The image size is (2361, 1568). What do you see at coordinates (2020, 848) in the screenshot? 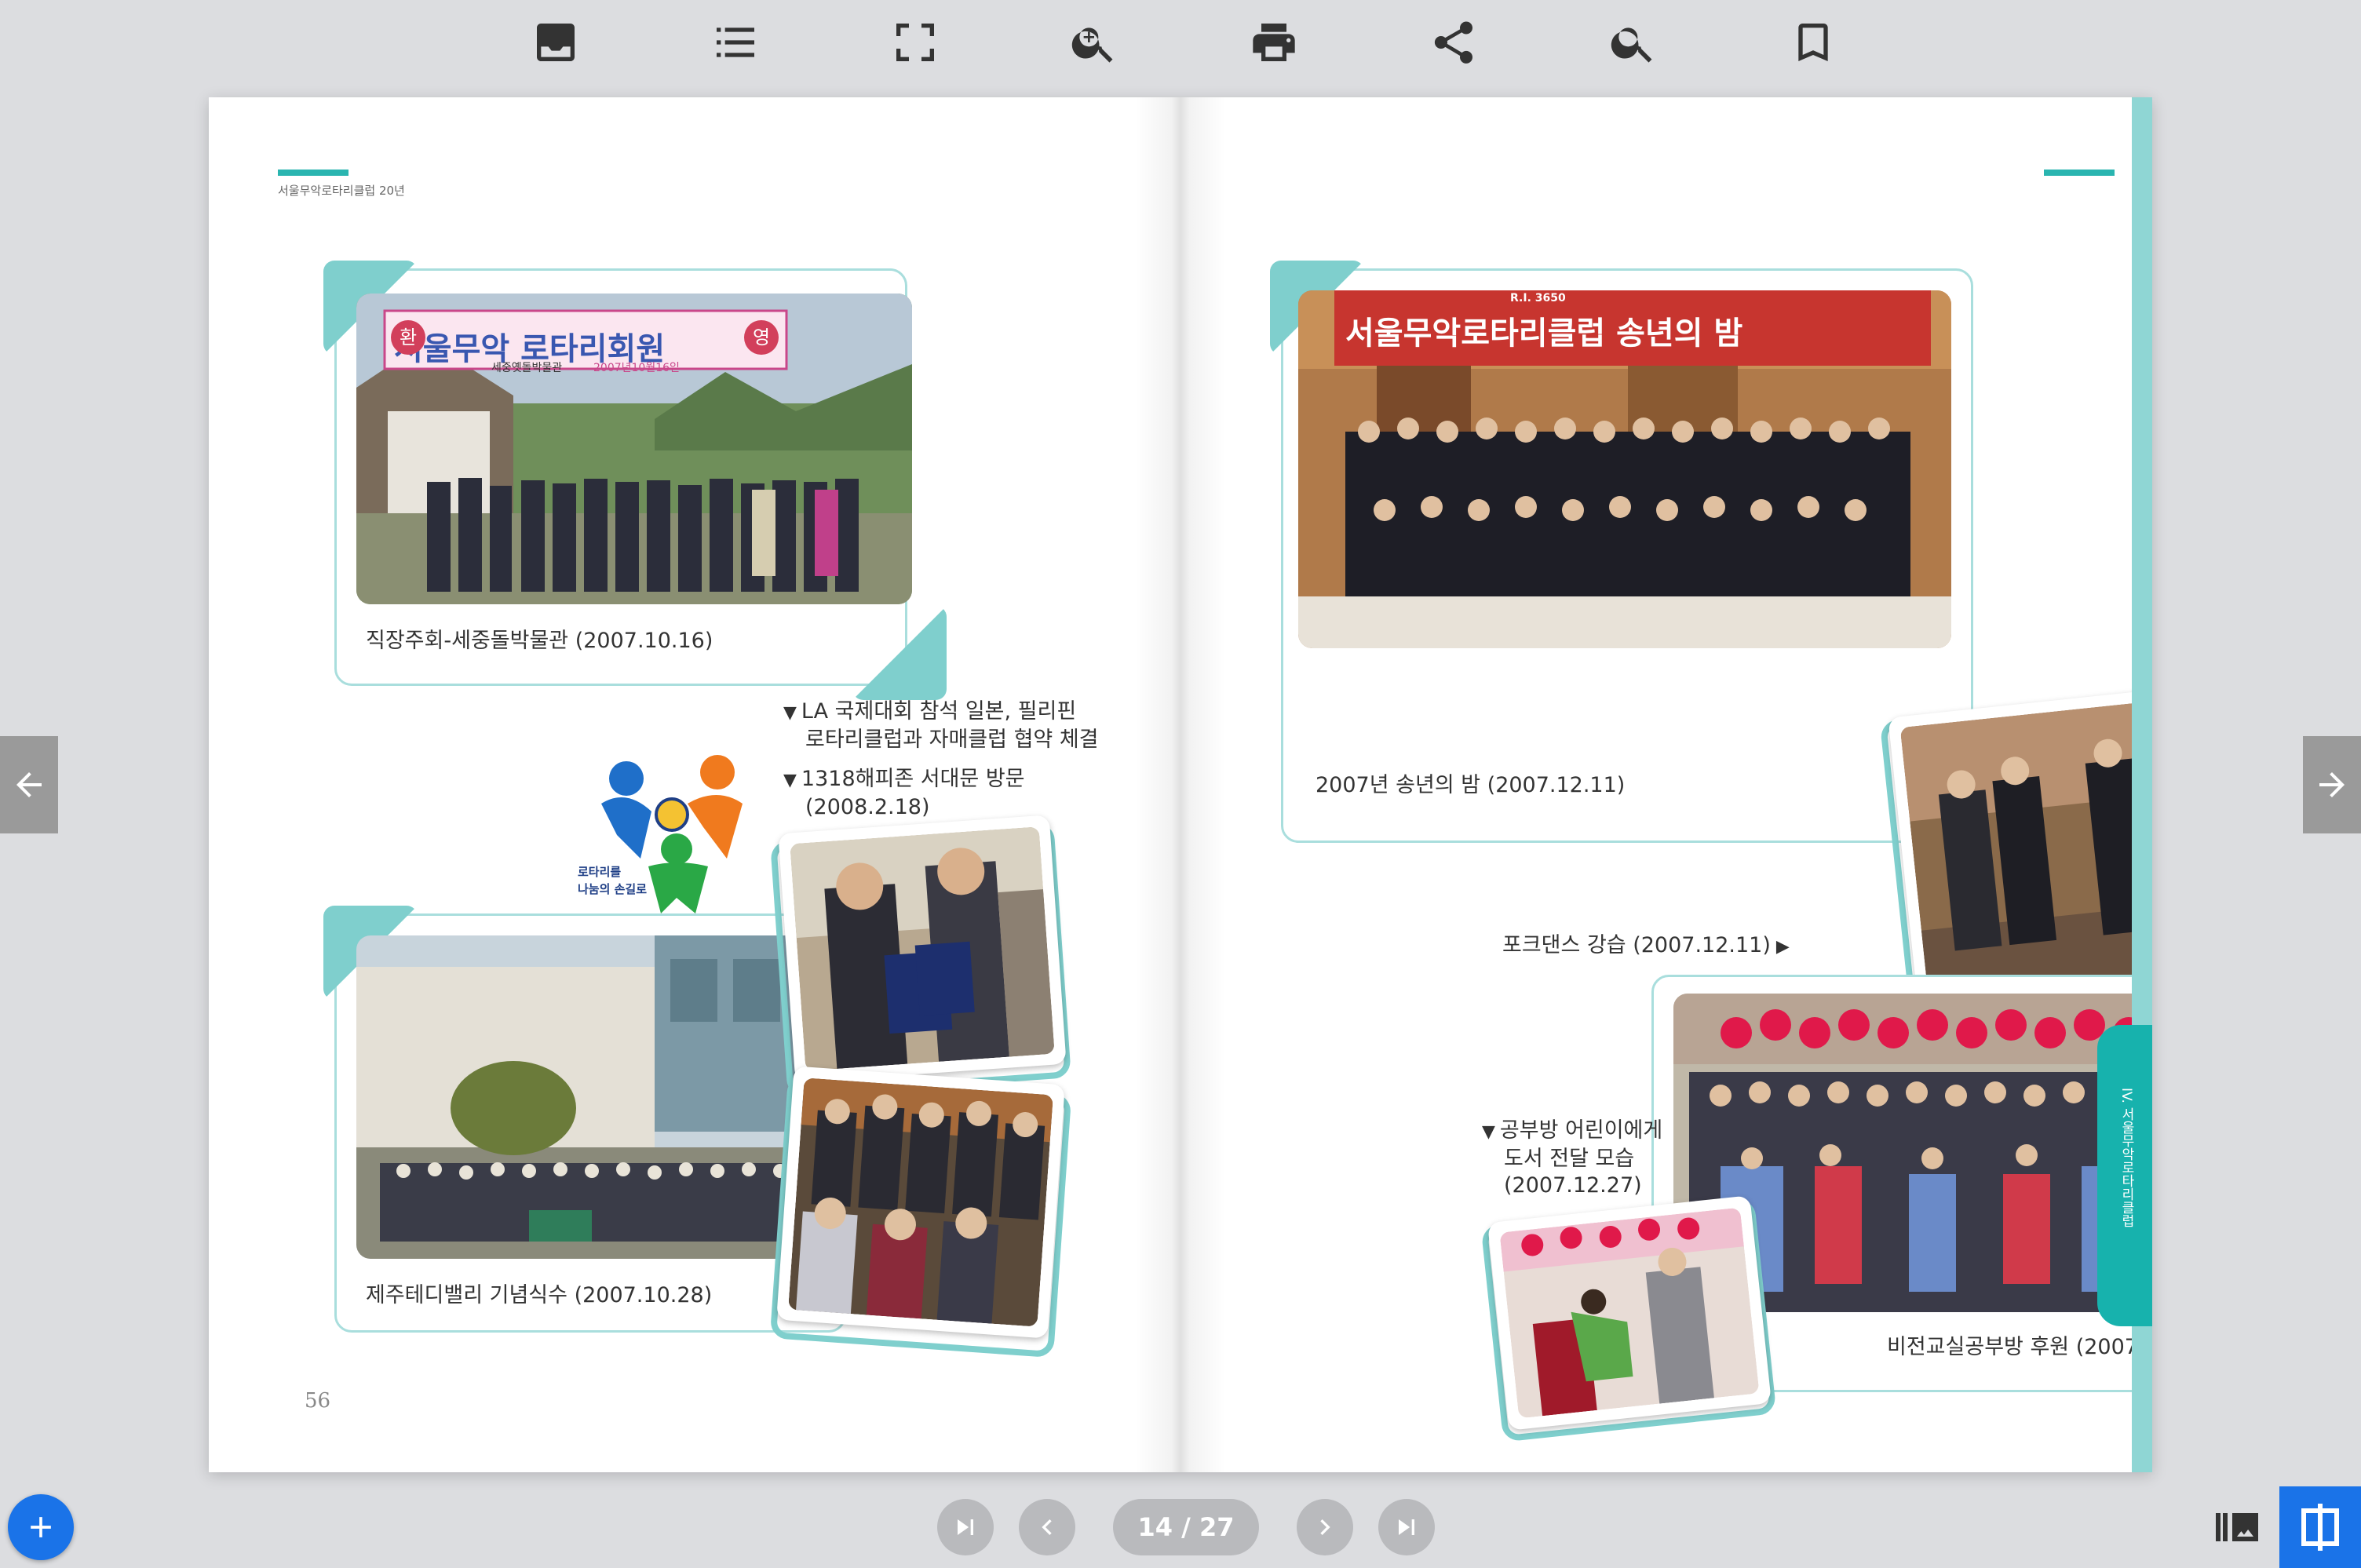
I see `folk-dance-photo` at bounding box center [2020, 848].